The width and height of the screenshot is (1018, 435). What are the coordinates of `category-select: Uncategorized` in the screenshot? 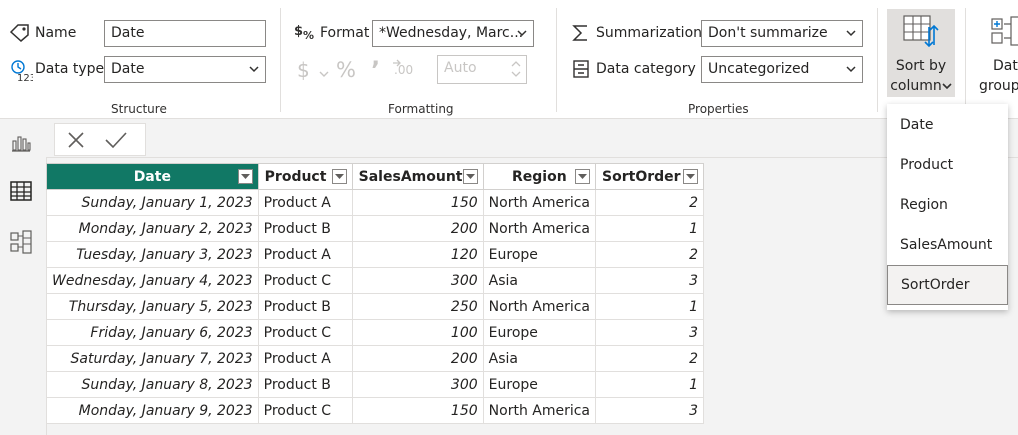 It's located at (782, 69).